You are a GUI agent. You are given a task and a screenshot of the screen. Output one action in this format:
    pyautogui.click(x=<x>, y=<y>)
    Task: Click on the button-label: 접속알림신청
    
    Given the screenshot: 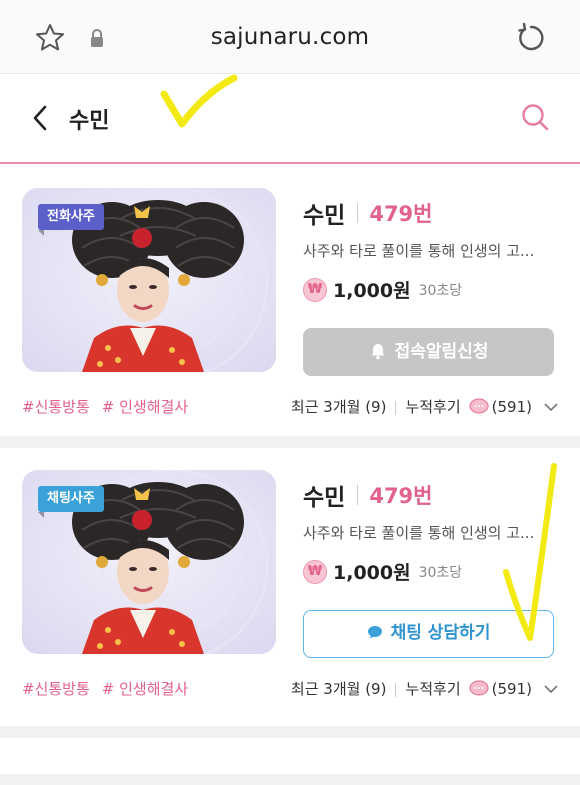 What is the action you would take?
    pyautogui.click(x=441, y=352)
    